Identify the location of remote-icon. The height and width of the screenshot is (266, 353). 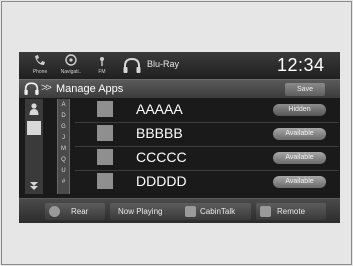
(265, 211).